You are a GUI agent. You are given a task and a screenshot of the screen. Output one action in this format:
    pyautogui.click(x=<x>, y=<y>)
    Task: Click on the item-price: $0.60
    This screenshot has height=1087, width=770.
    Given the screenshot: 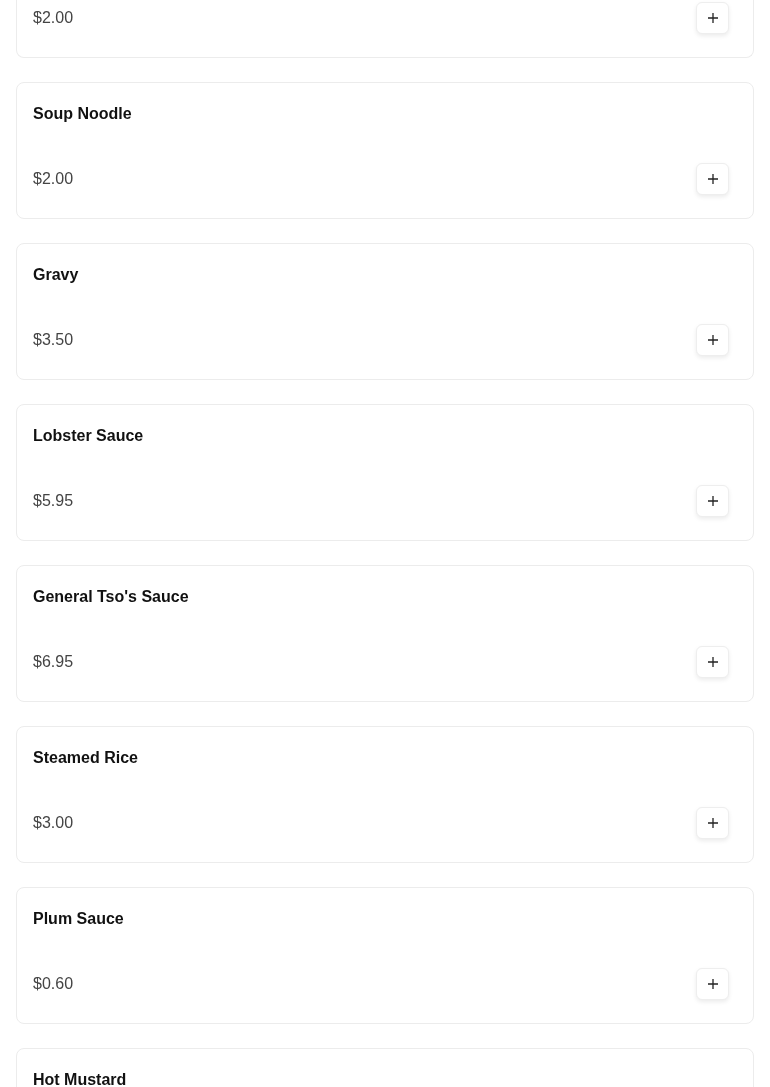 What is the action you would take?
    pyautogui.click(x=53, y=984)
    